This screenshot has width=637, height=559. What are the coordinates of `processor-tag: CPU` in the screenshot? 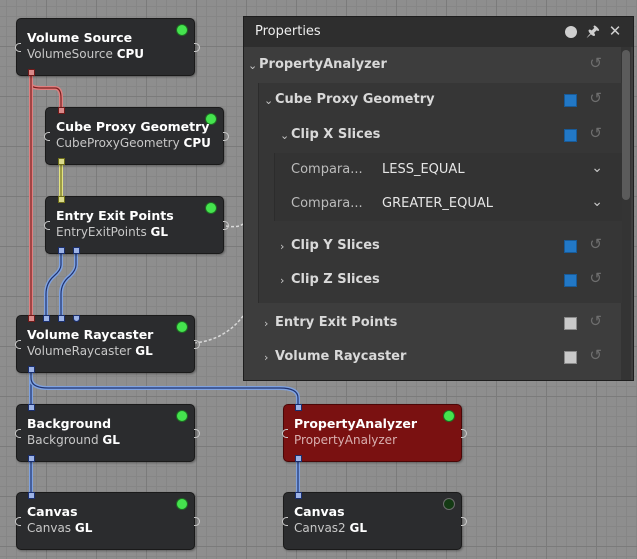 It's located at (130, 54).